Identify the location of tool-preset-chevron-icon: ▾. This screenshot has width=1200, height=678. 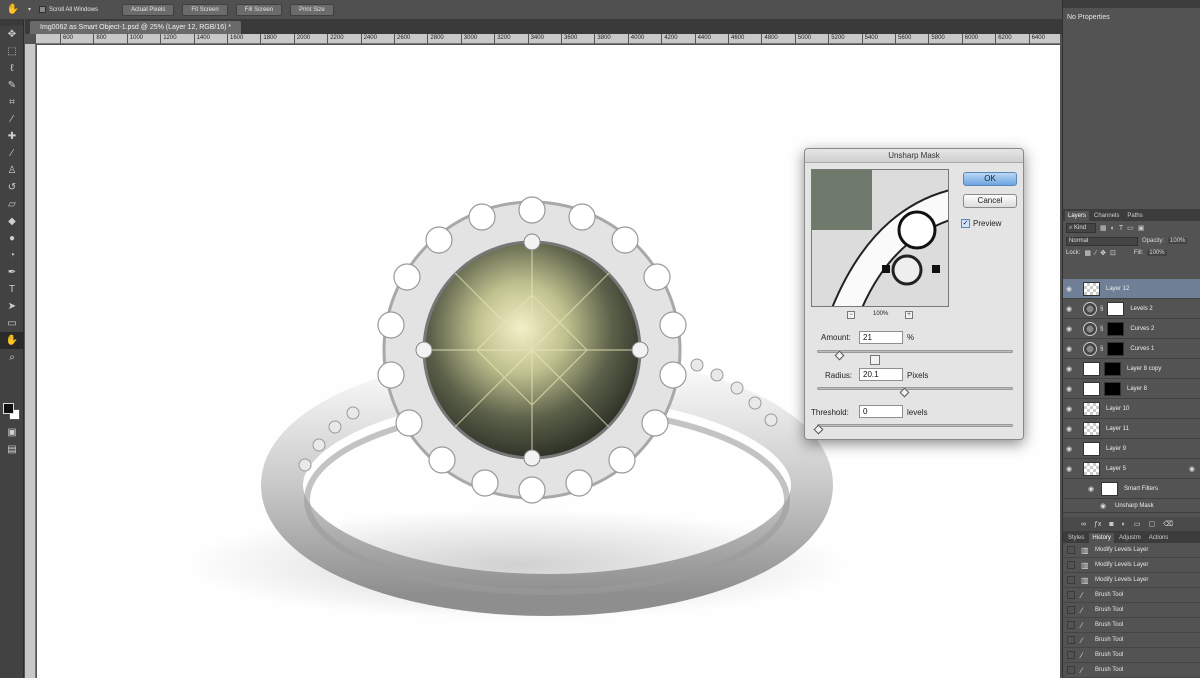
(29, 9).